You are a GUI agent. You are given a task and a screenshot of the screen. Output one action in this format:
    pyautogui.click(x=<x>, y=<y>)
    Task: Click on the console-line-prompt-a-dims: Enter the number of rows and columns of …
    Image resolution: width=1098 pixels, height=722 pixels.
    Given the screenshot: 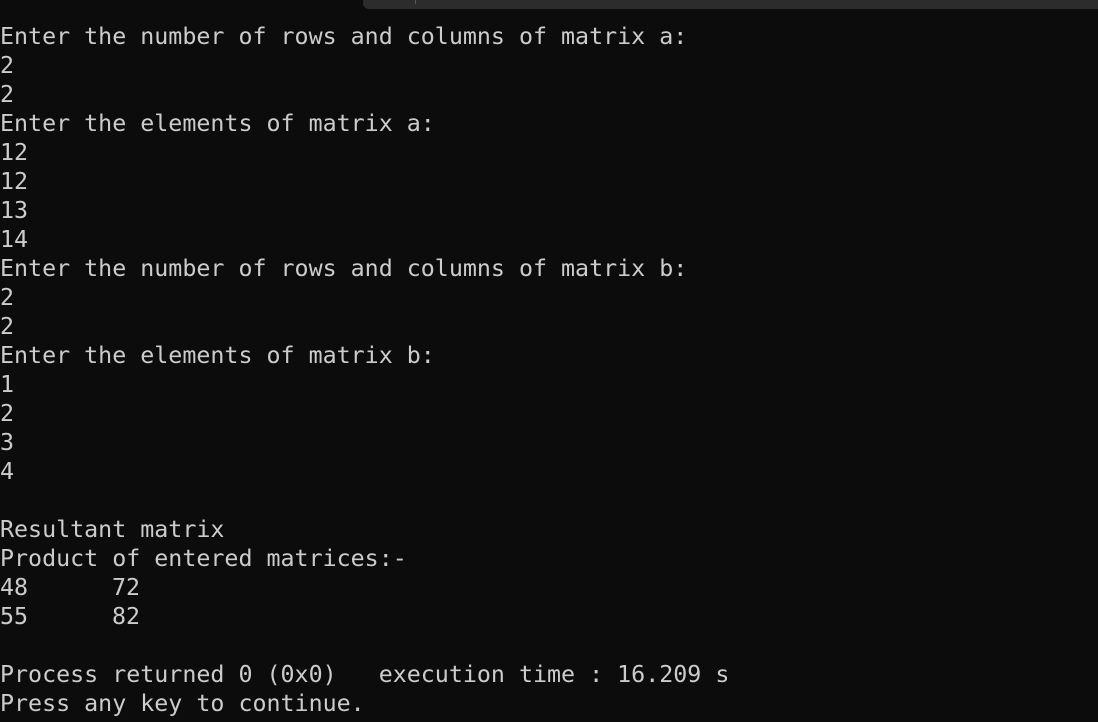 What is the action you would take?
    pyautogui.click(x=344, y=36)
    